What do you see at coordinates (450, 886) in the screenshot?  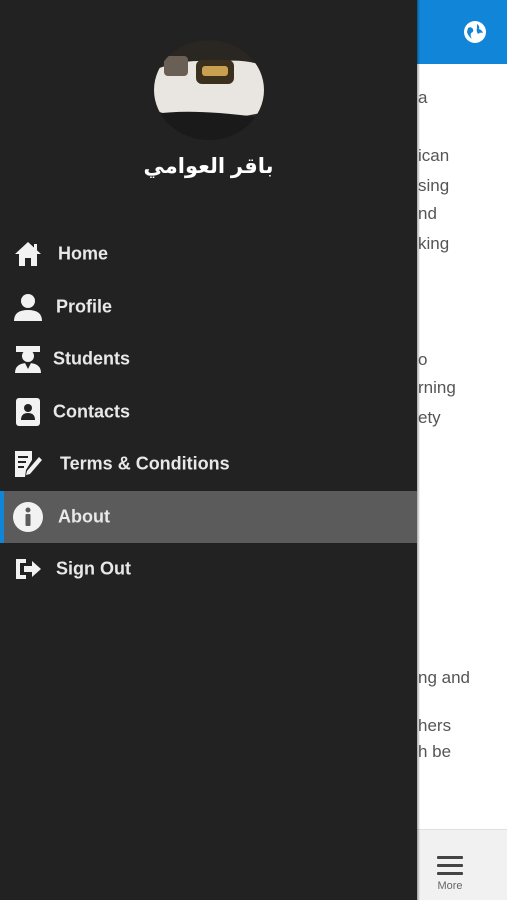 I see `more-label: More` at bounding box center [450, 886].